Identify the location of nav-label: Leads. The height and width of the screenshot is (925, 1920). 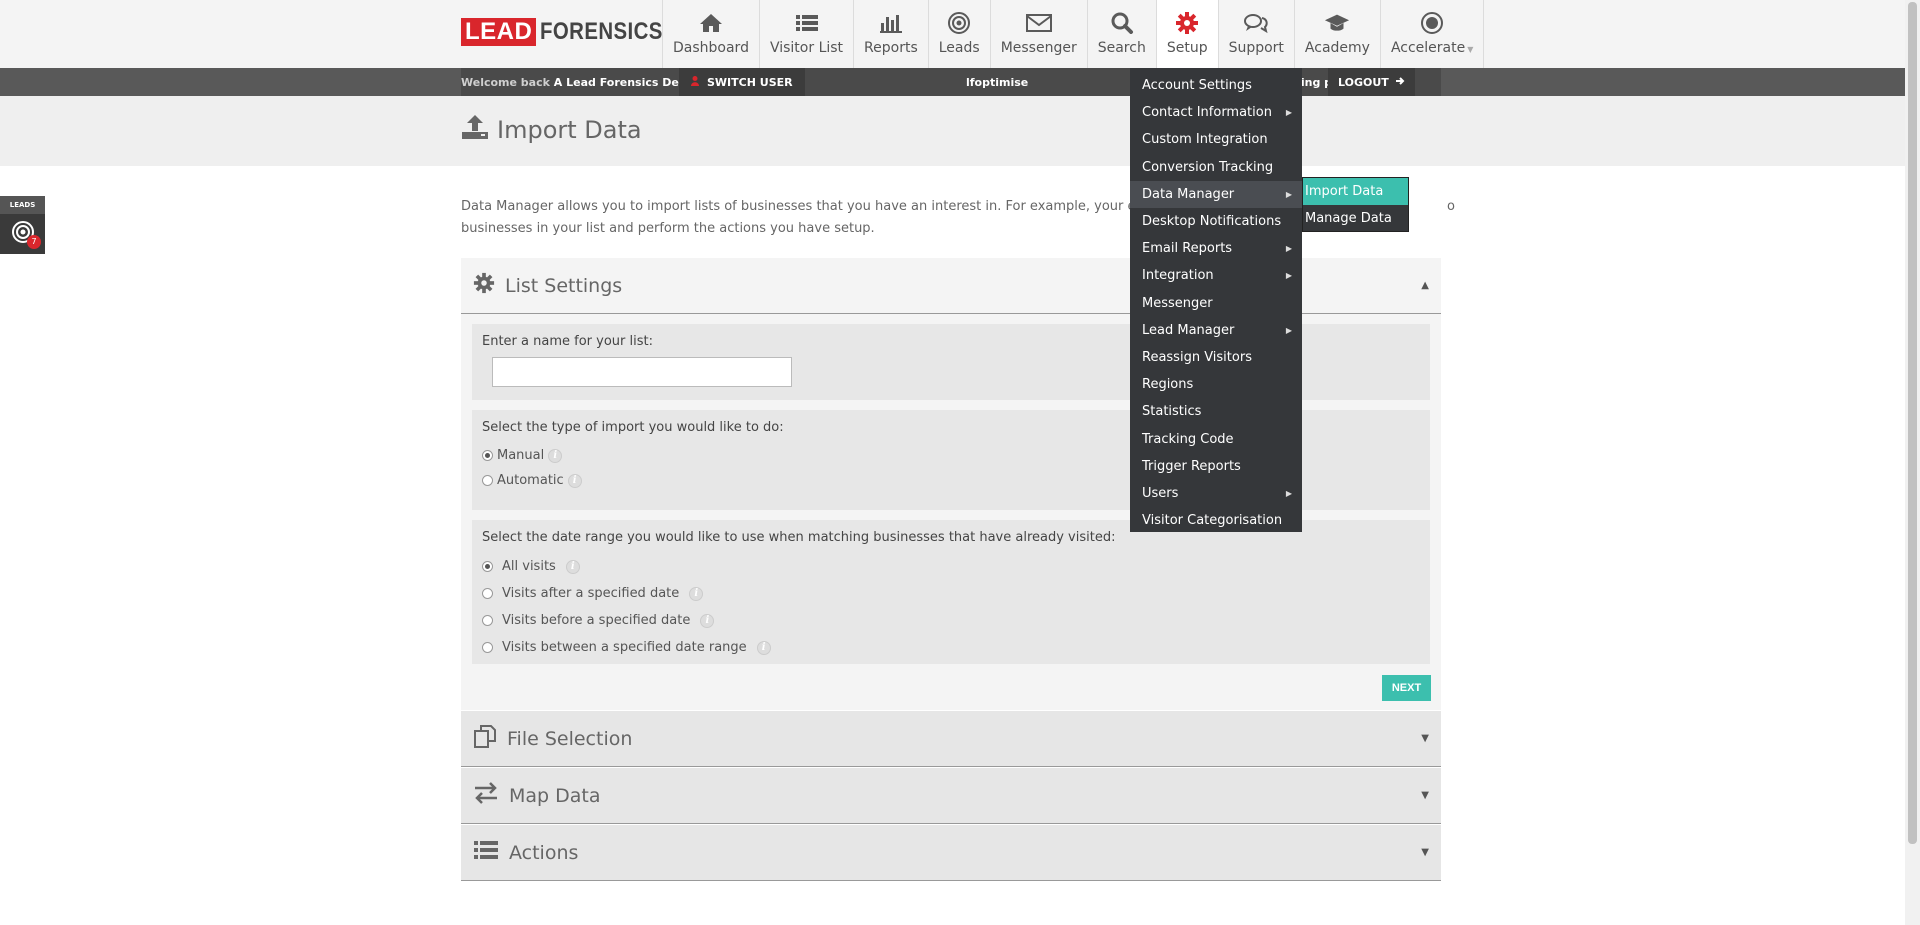
(959, 48).